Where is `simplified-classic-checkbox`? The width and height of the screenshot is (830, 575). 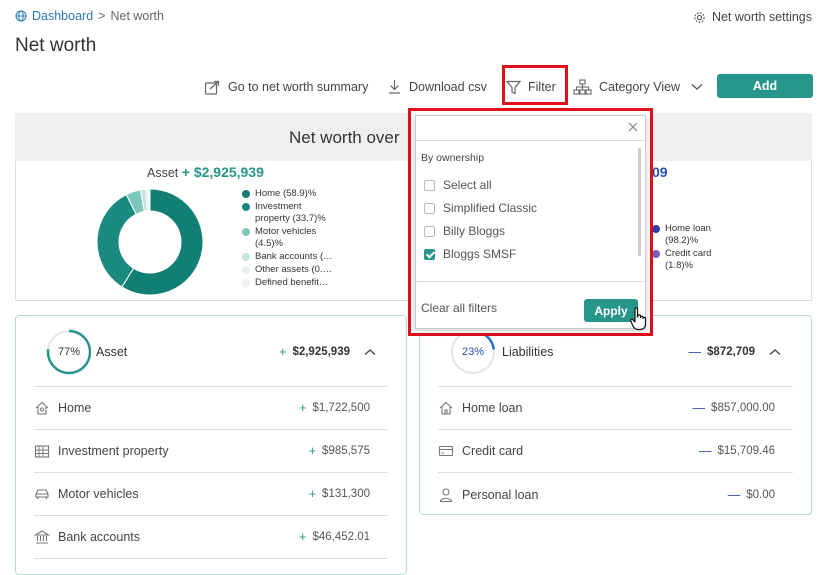
simplified-classic-checkbox is located at coordinates (429, 208).